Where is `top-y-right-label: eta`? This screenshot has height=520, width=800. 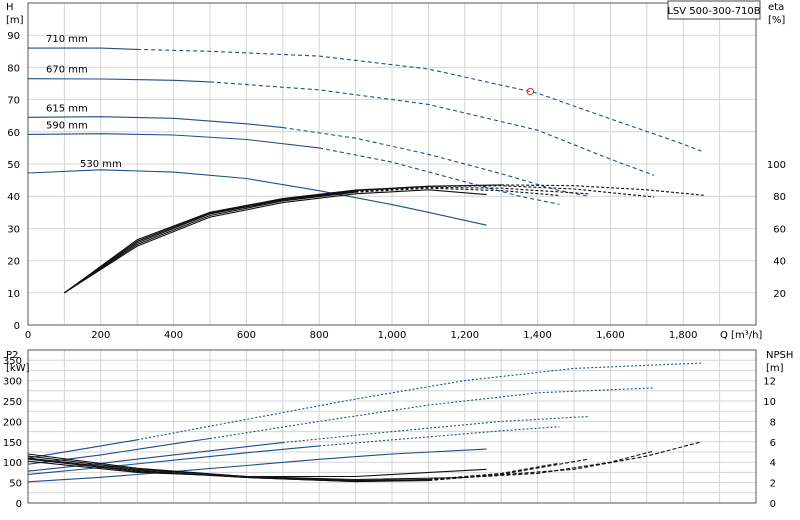 top-y-right-label: eta is located at coordinates (776, 7).